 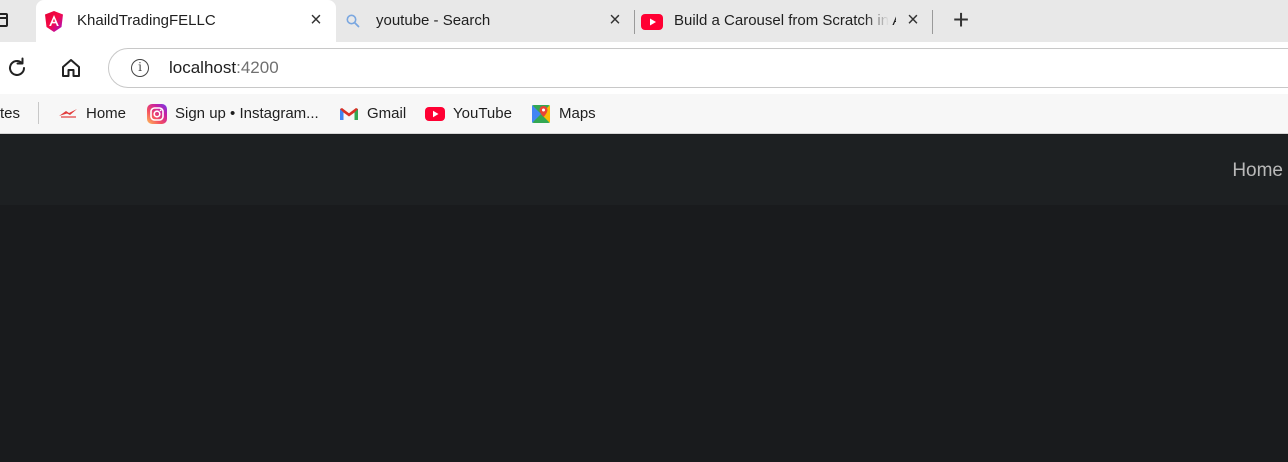 What do you see at coordinates (353, 21) in the screenshot?
I see `search-icon` at bounding box center [353, 21].